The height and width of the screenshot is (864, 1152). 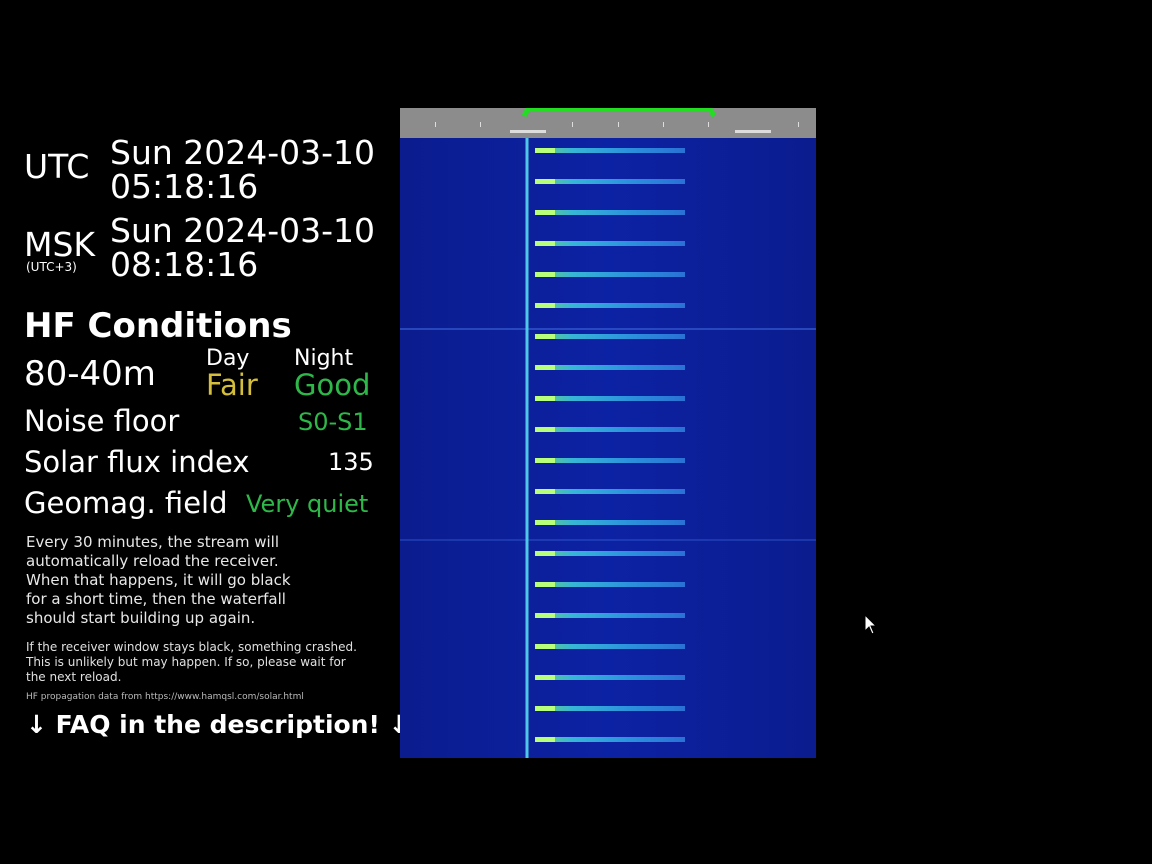 I want to click on msk-offset: (UTC+3), so click(x=51, y=267).